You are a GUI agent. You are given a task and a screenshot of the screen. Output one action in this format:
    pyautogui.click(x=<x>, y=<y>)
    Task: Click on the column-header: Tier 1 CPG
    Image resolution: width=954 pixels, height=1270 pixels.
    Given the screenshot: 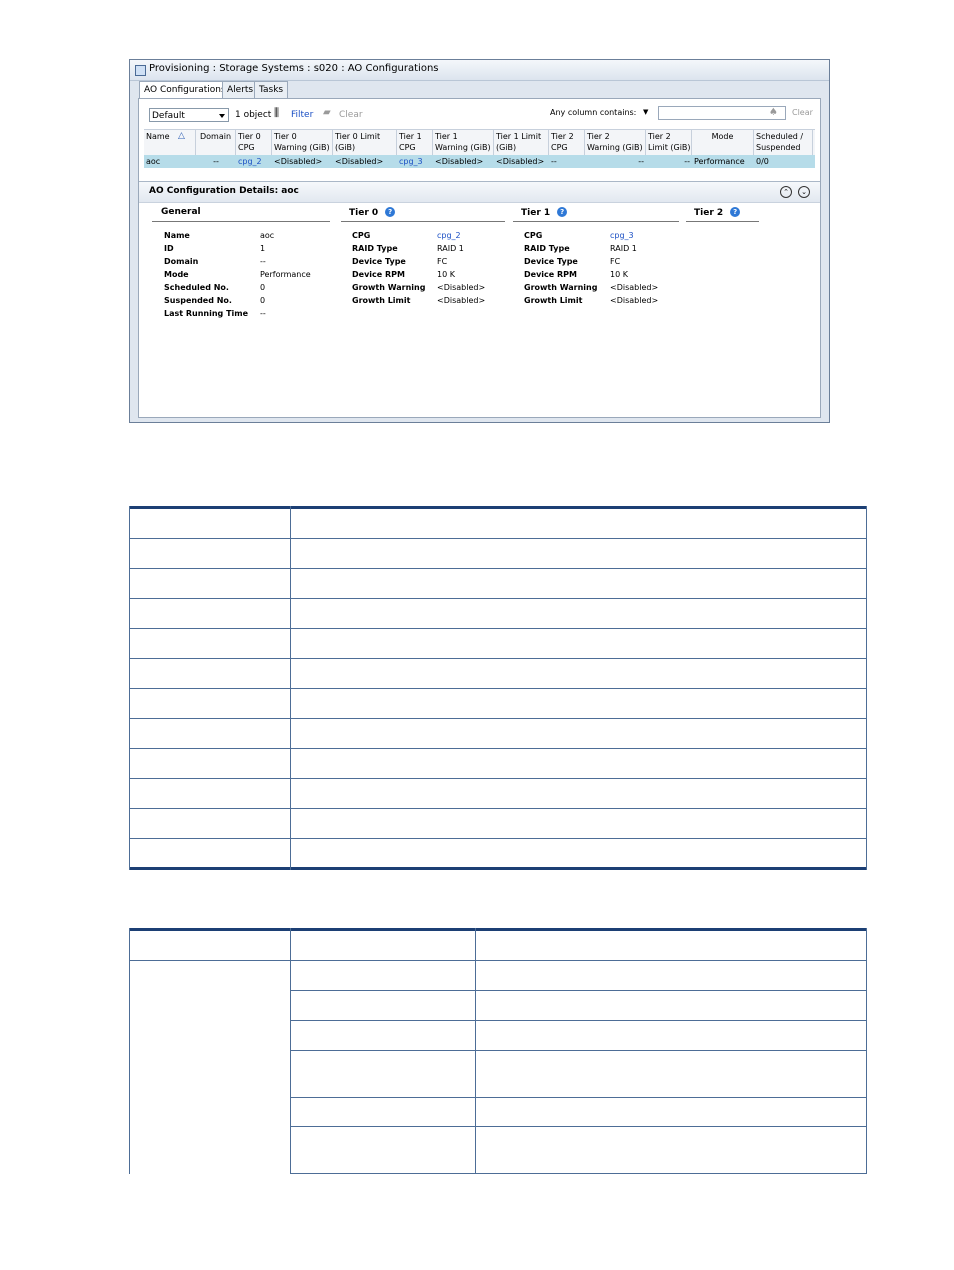 What is the action you would take?
    pyautogui.click(x=415, y=142)
    